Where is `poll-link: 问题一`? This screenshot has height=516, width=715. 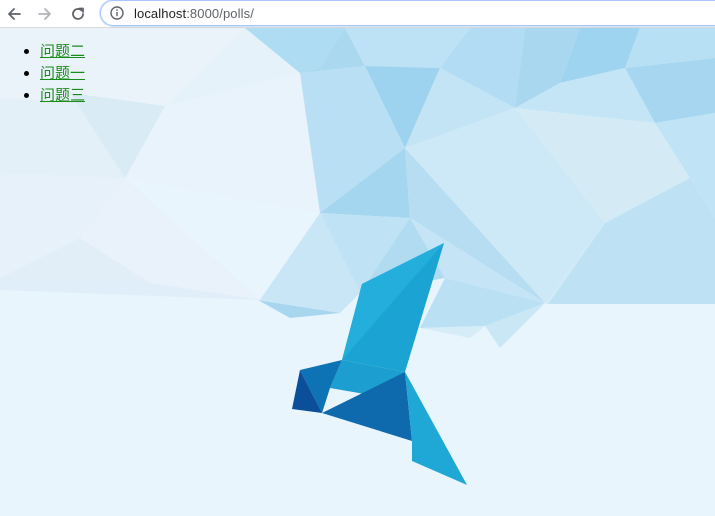
poll-link: 问题一 is located at coordinates (62, 73).